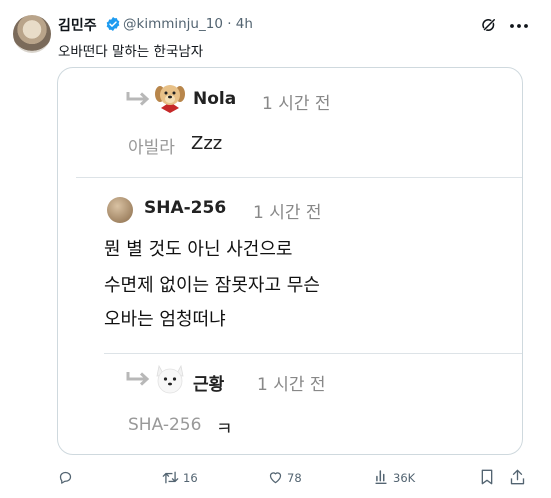  What do you see at coordinates (65, 477) in the screenshot?
I see `reply-icon` at bounding box center [65, 477].